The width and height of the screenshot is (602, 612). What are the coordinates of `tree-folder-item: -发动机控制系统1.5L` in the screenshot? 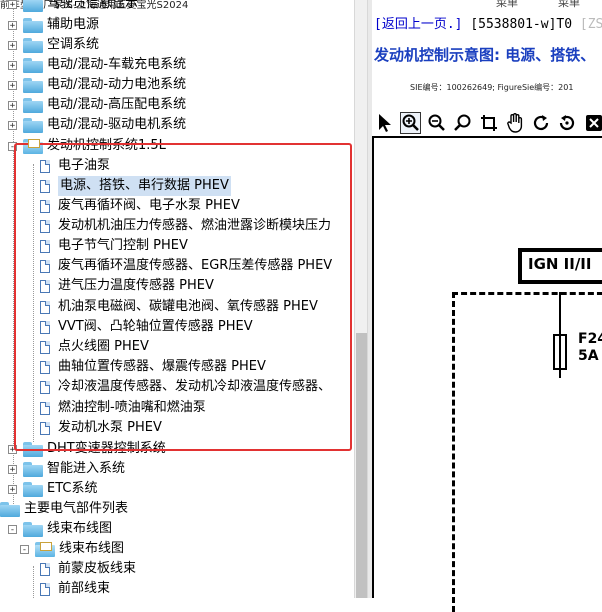 It's located at (87, 146).